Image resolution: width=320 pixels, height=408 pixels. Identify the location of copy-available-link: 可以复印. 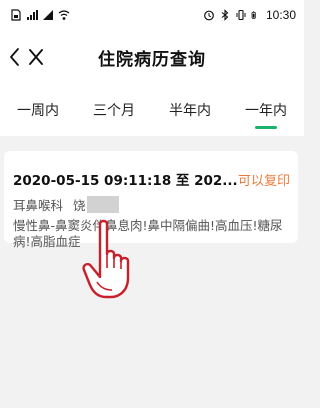
(264, 179).